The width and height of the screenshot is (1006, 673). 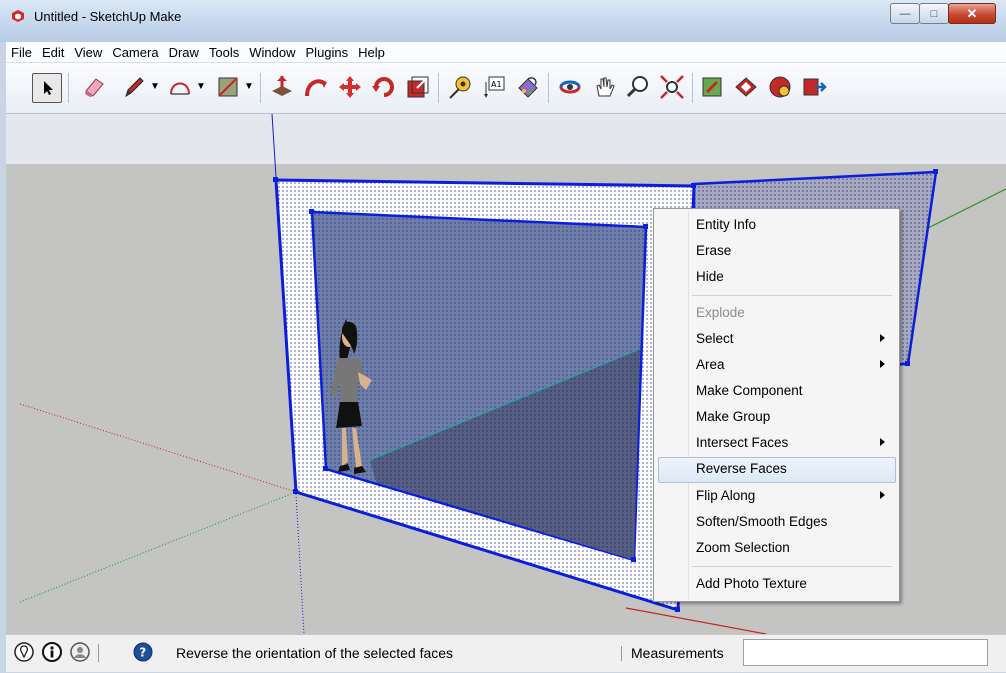 I want to click on paint-bucket-icon, so click(x=528, y=87).